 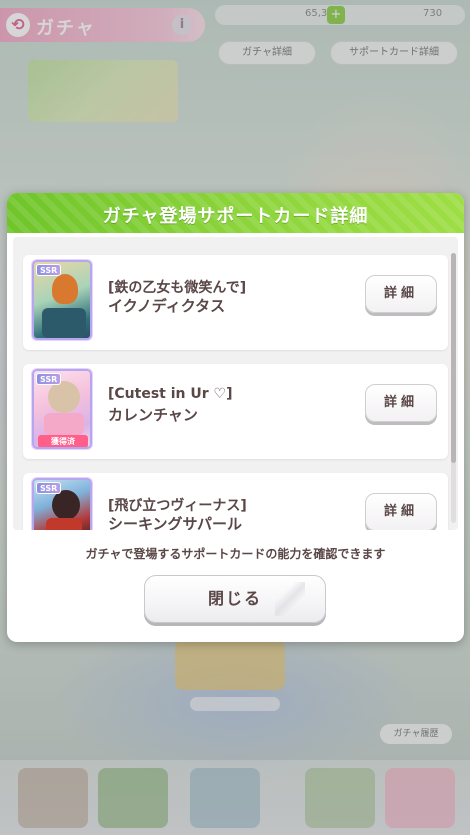 I want to click on list-mask, so click(x=235, y=535).